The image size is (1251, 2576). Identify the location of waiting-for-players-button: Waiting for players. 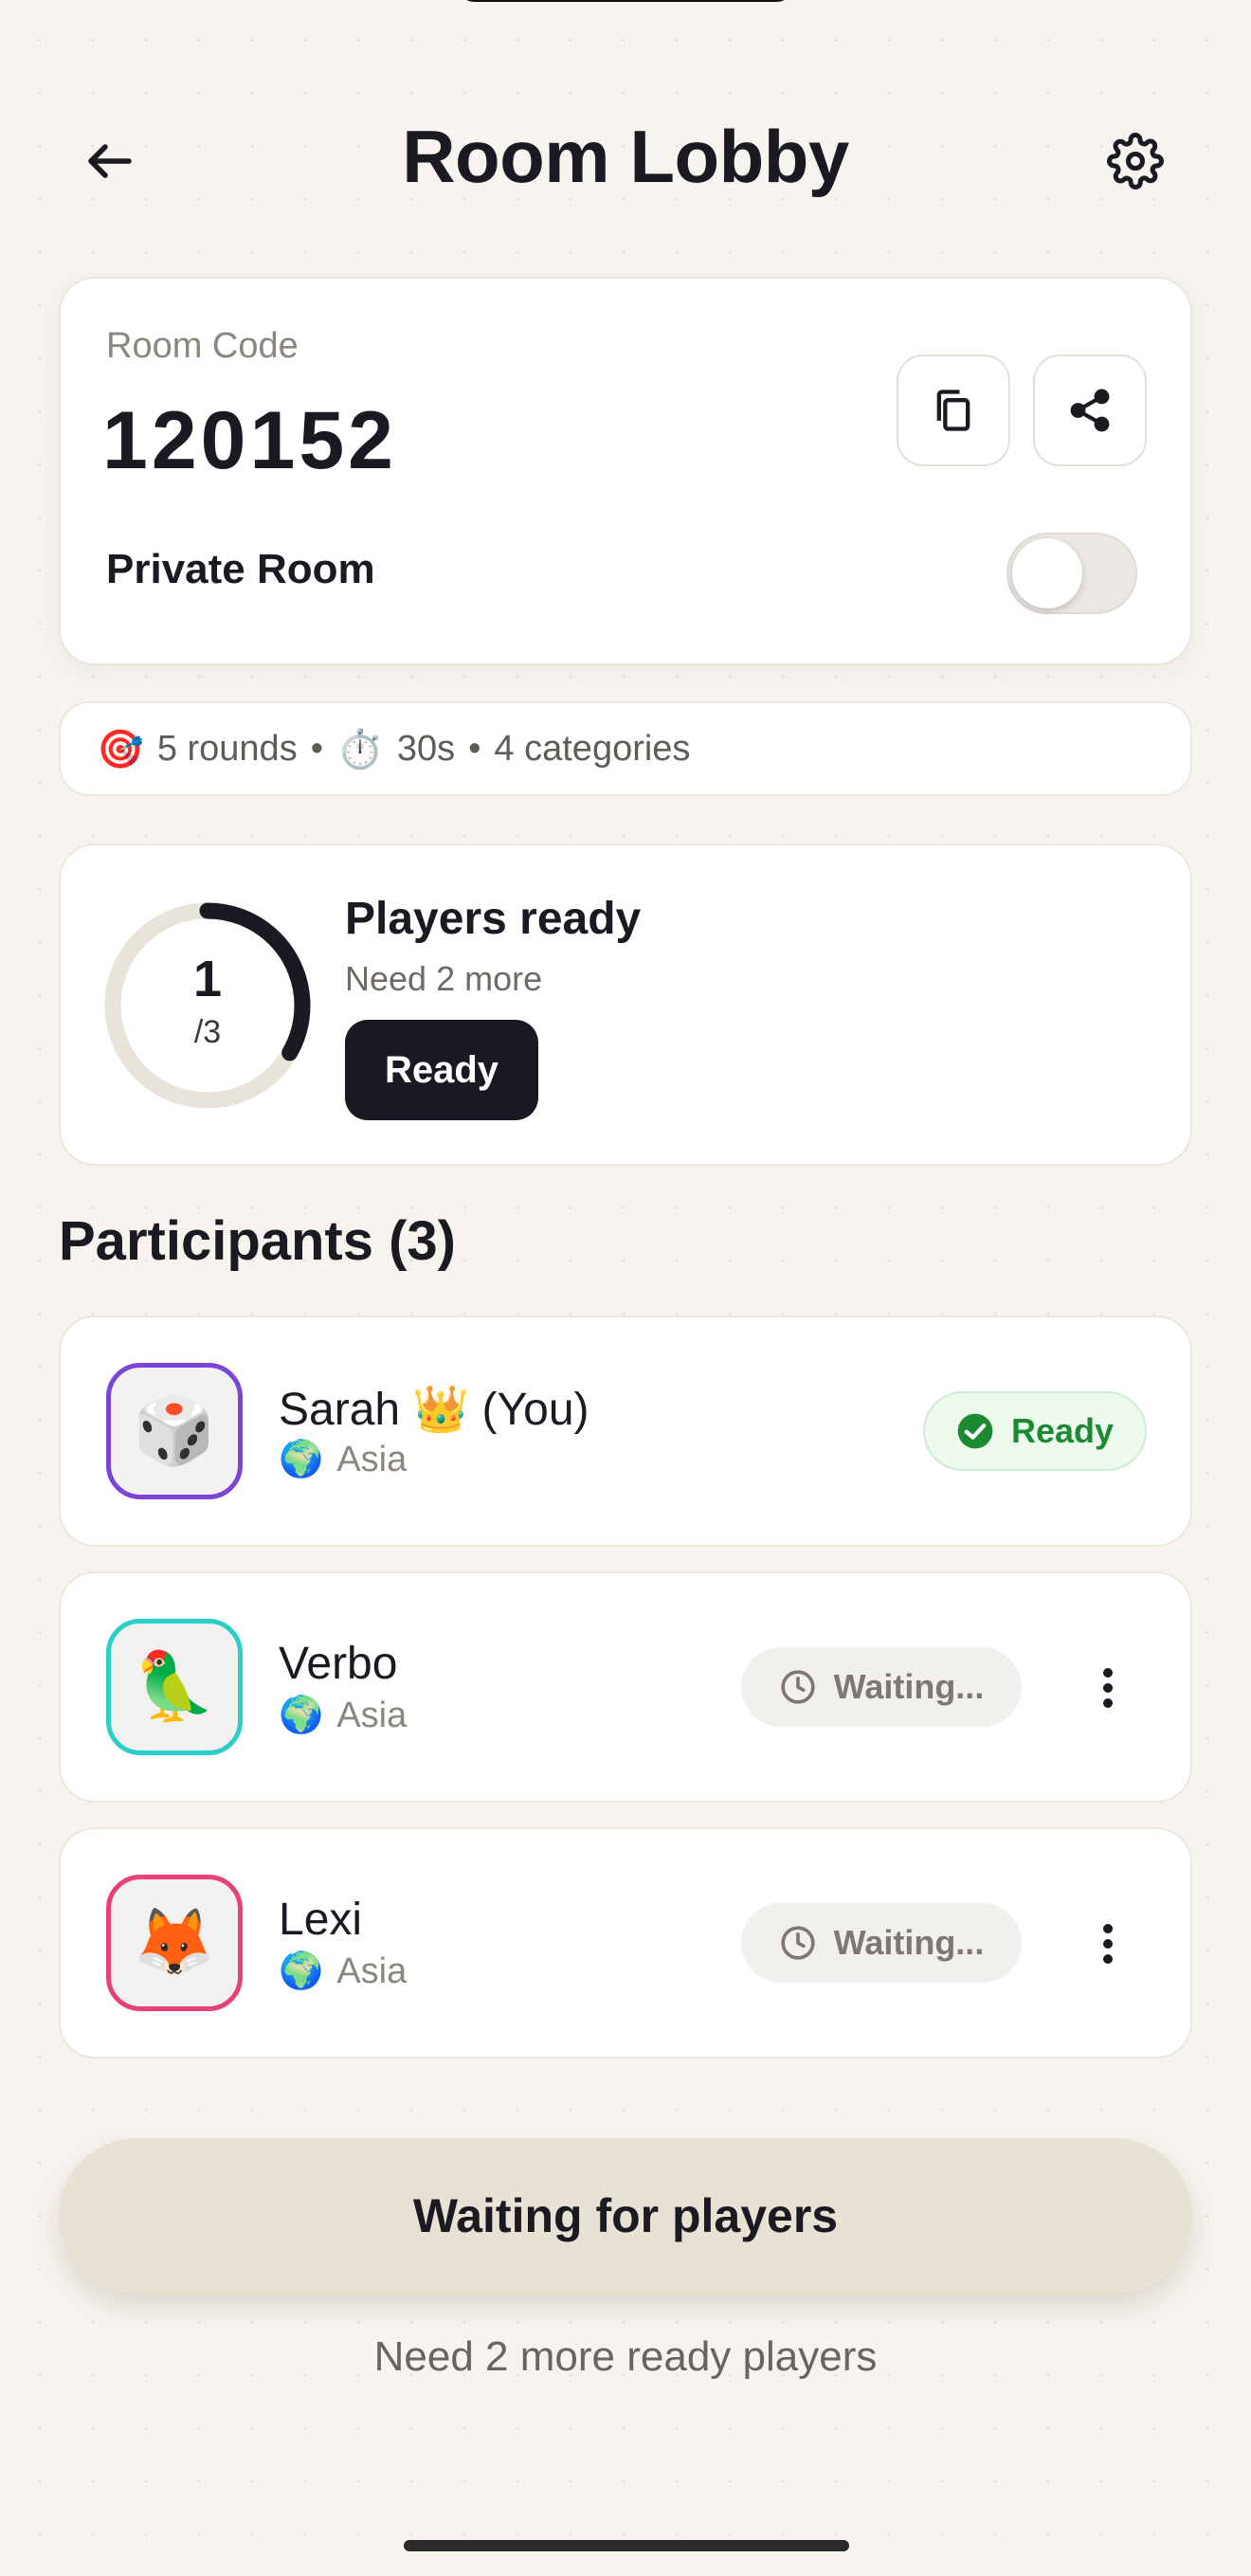
(626, 2216).